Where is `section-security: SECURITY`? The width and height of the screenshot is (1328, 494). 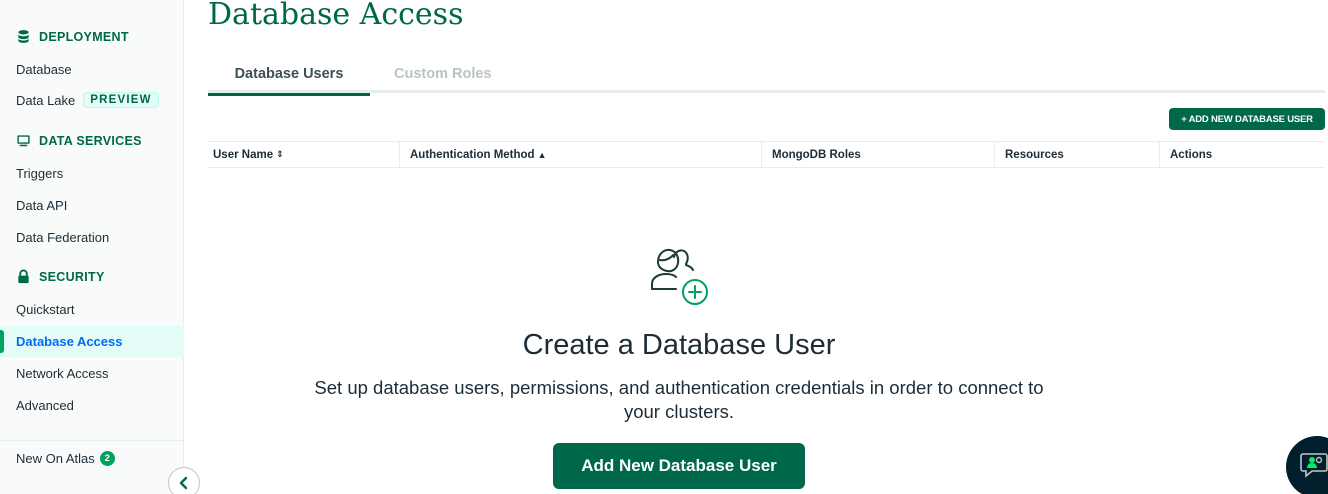
section-security: SECURITY is located at coordinates (60, 276).